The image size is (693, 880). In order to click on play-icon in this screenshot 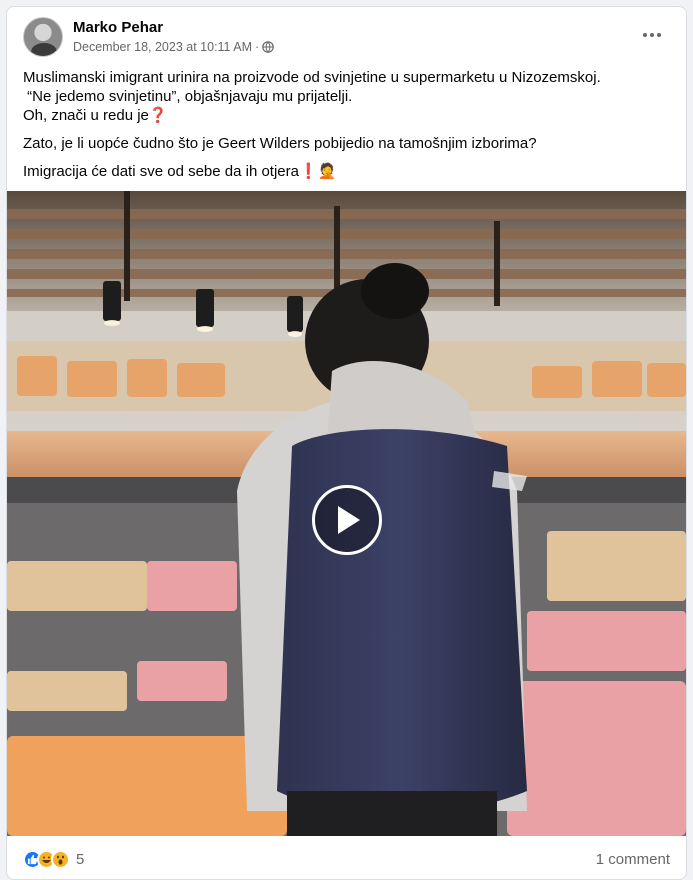, I will do `click(349, 520)`.